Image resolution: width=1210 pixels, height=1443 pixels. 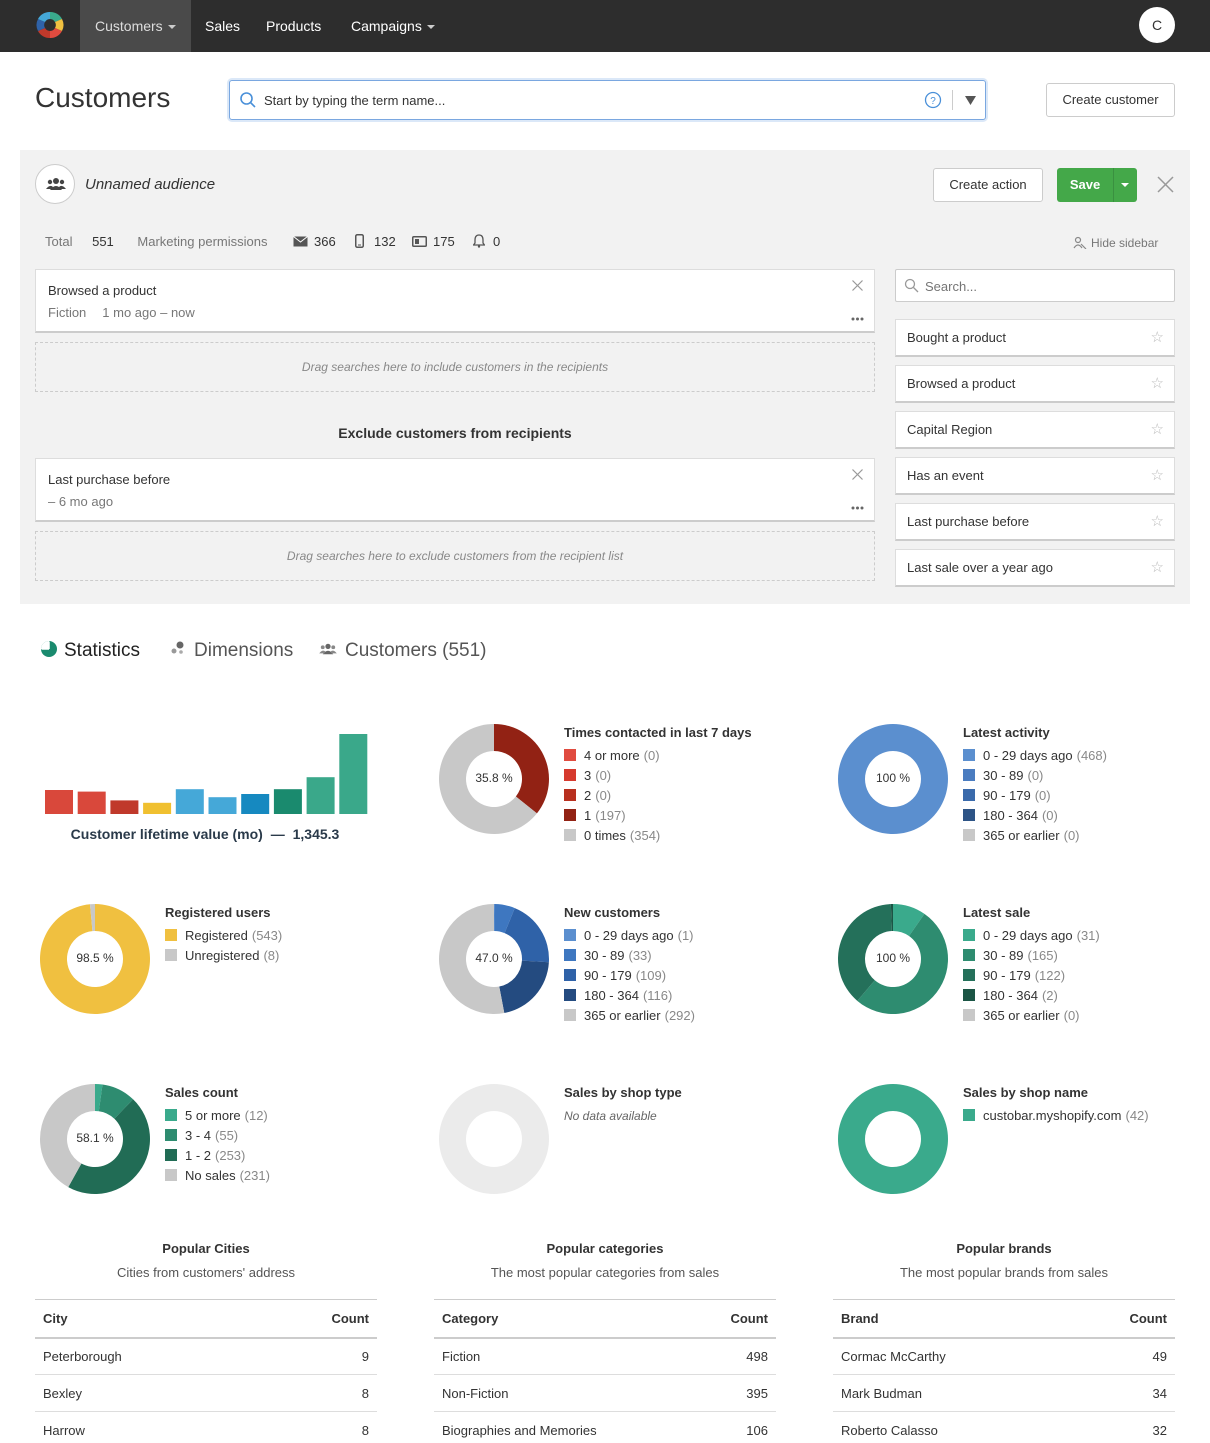 What do you see at coordinates (658, 776) in the screenshot?
I see `legend-item: 3 (0)` at bounding box center [658, 776].